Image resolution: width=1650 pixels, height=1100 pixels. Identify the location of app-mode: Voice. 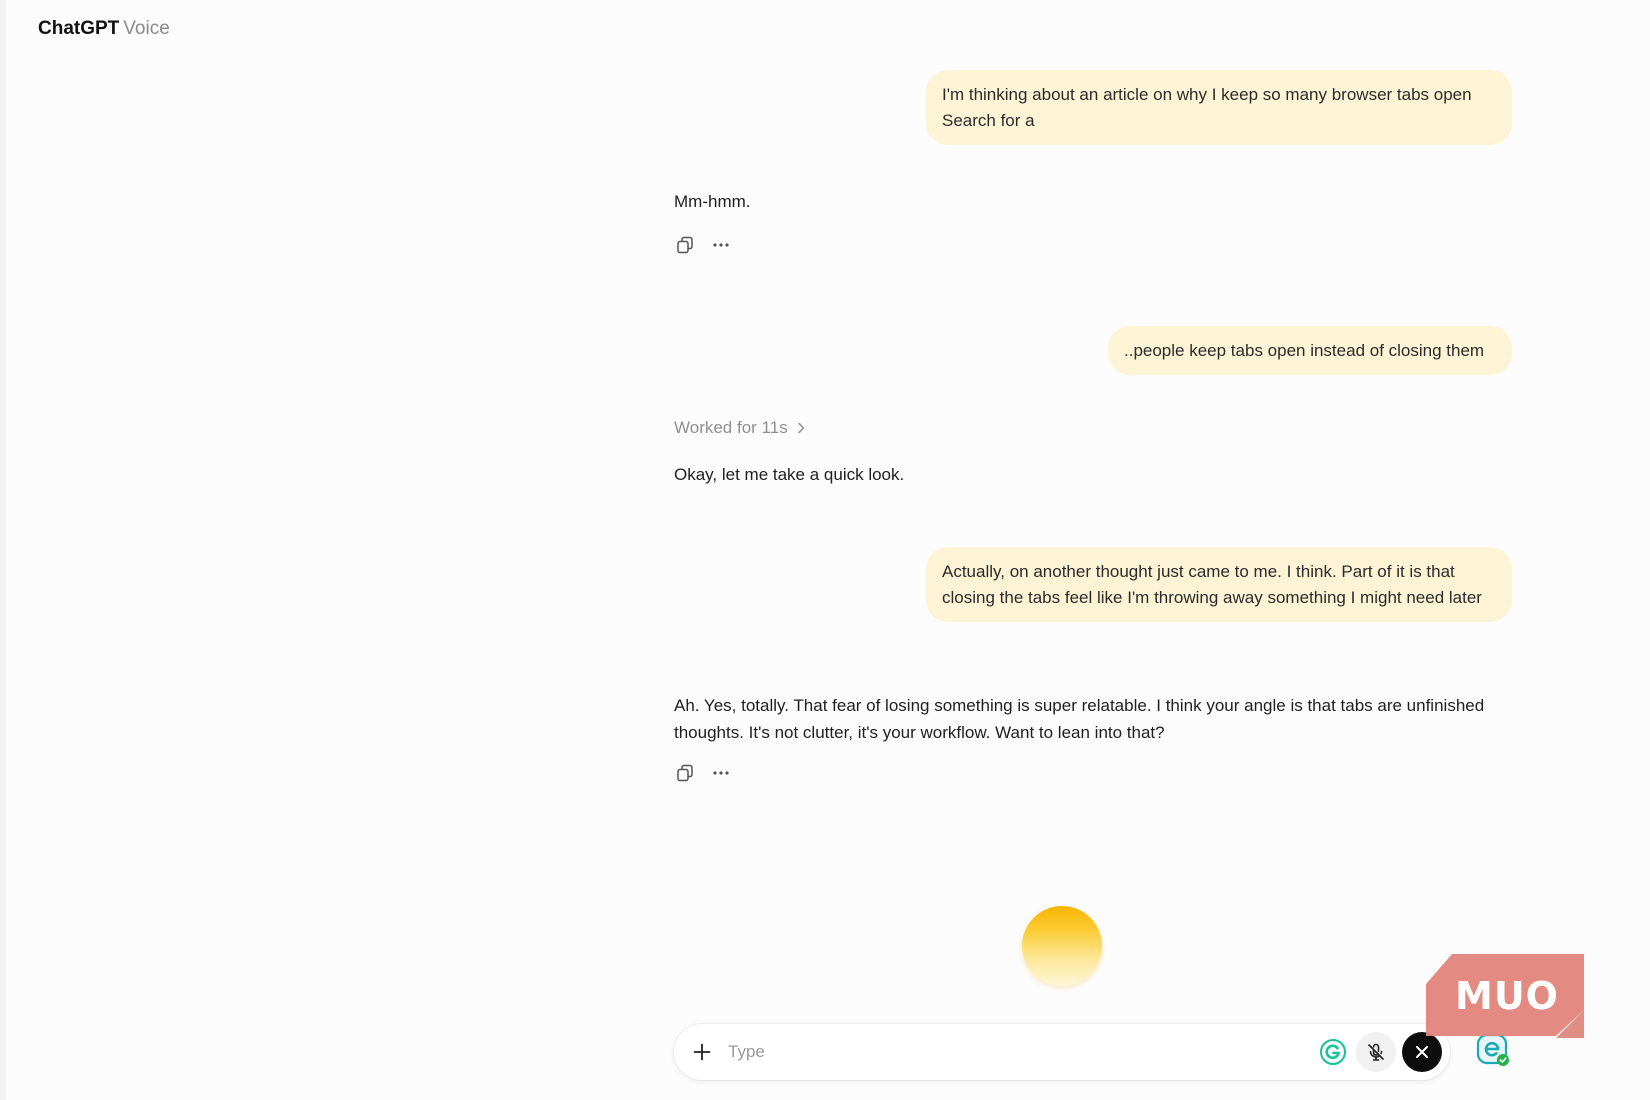
(146, 28).